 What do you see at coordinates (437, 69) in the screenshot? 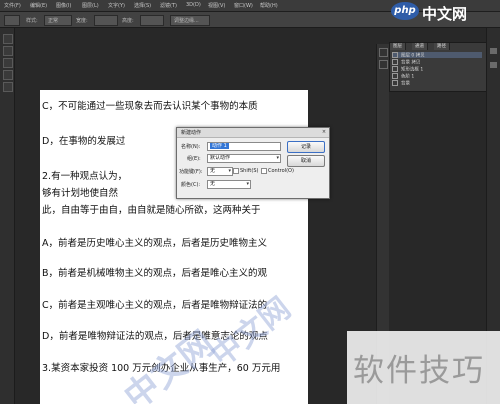
I see `layer-row: 矩形选框 1` at bounding box center [437, 69].